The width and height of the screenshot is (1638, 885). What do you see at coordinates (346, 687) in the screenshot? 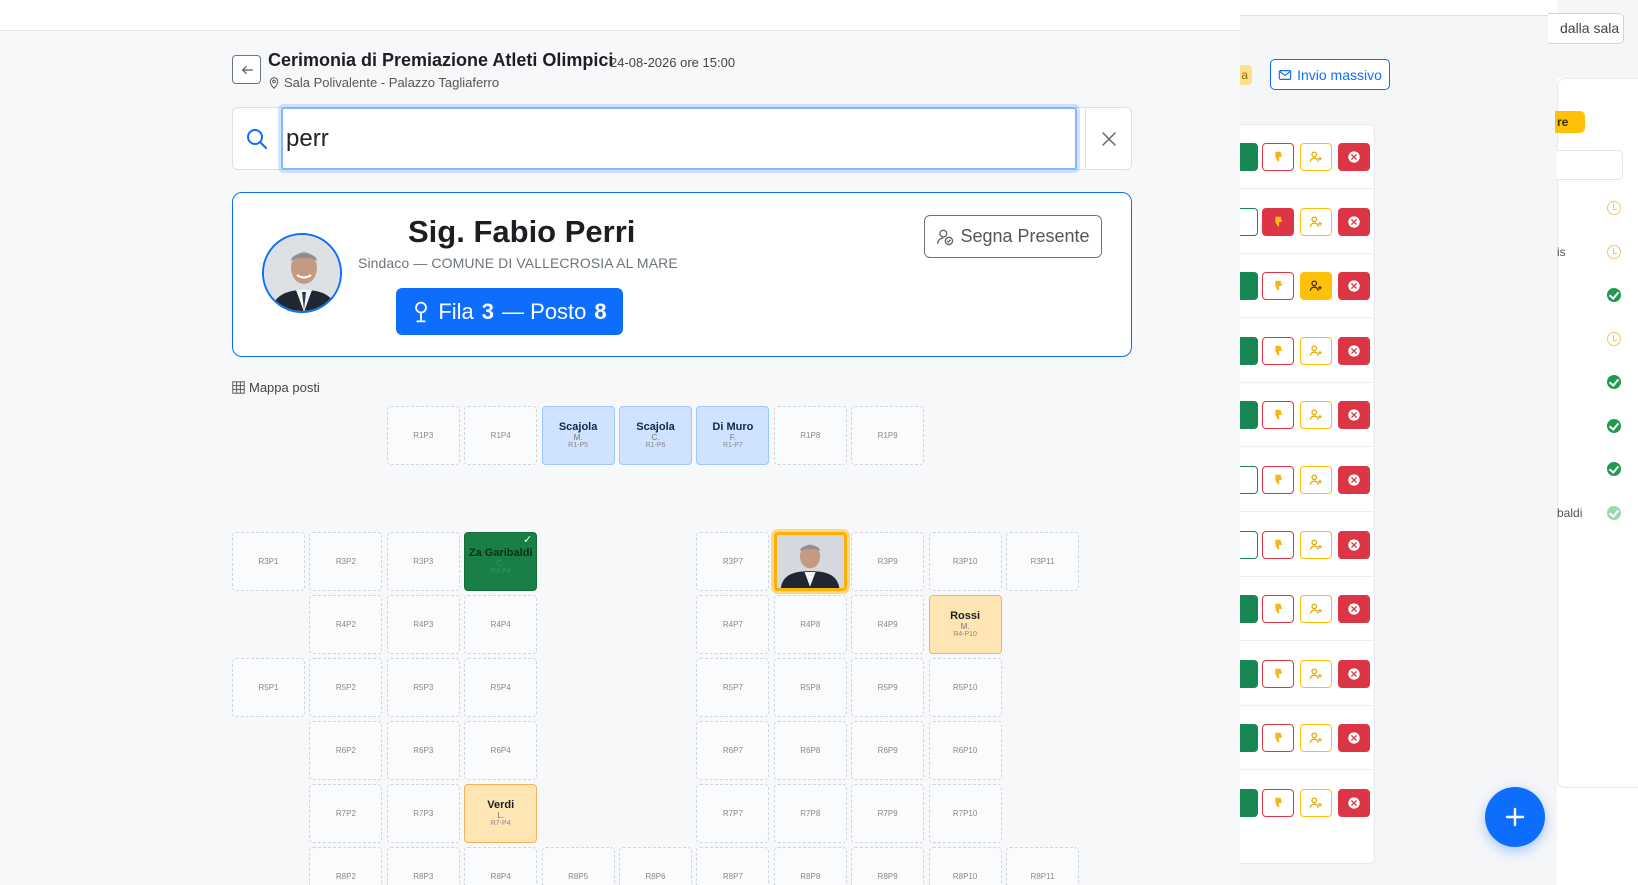
I see `seat-empty: R5P2` at bounding box center [346, 687].